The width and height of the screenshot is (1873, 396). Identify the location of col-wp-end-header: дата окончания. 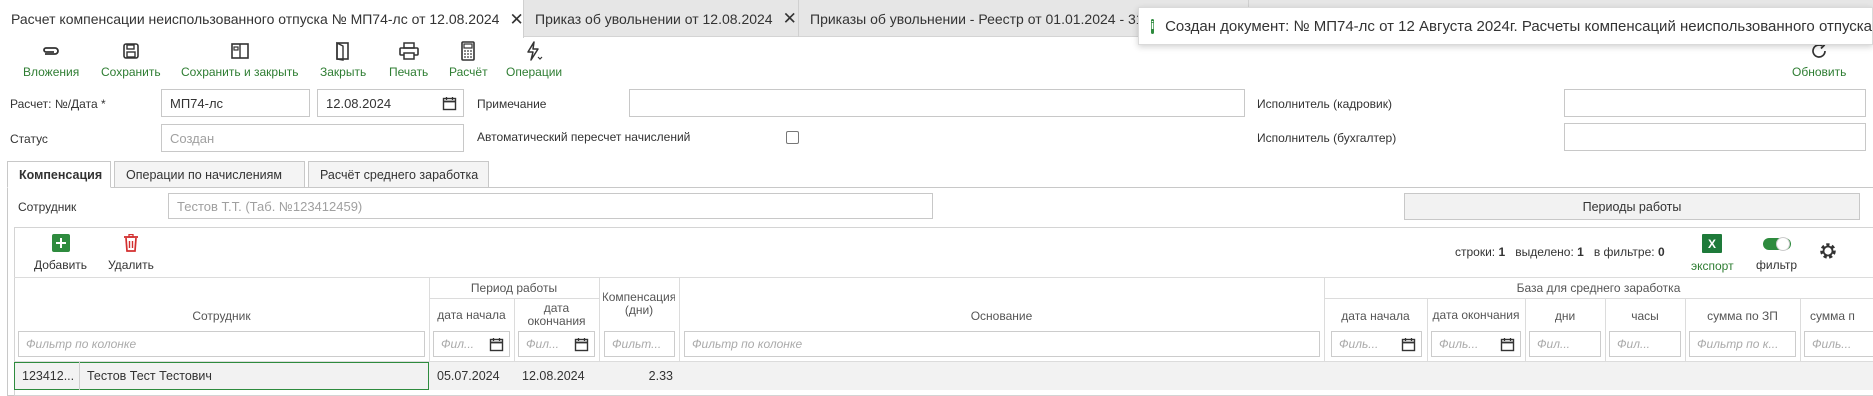
(556, 315).